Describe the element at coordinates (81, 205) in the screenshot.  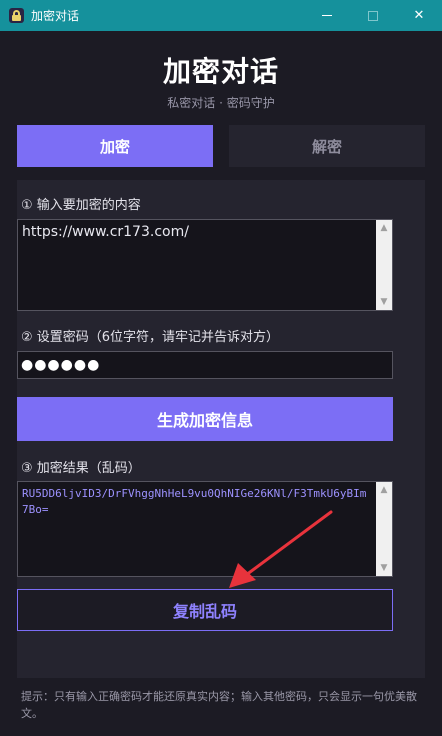
I see `content-label: ① 输入要加密的内容` at that location.